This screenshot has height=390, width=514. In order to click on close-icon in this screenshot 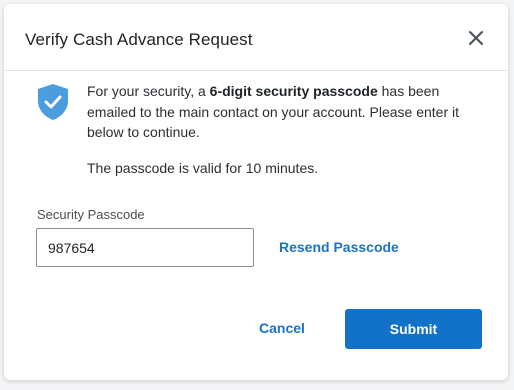, I will do `click(476, 38)`.